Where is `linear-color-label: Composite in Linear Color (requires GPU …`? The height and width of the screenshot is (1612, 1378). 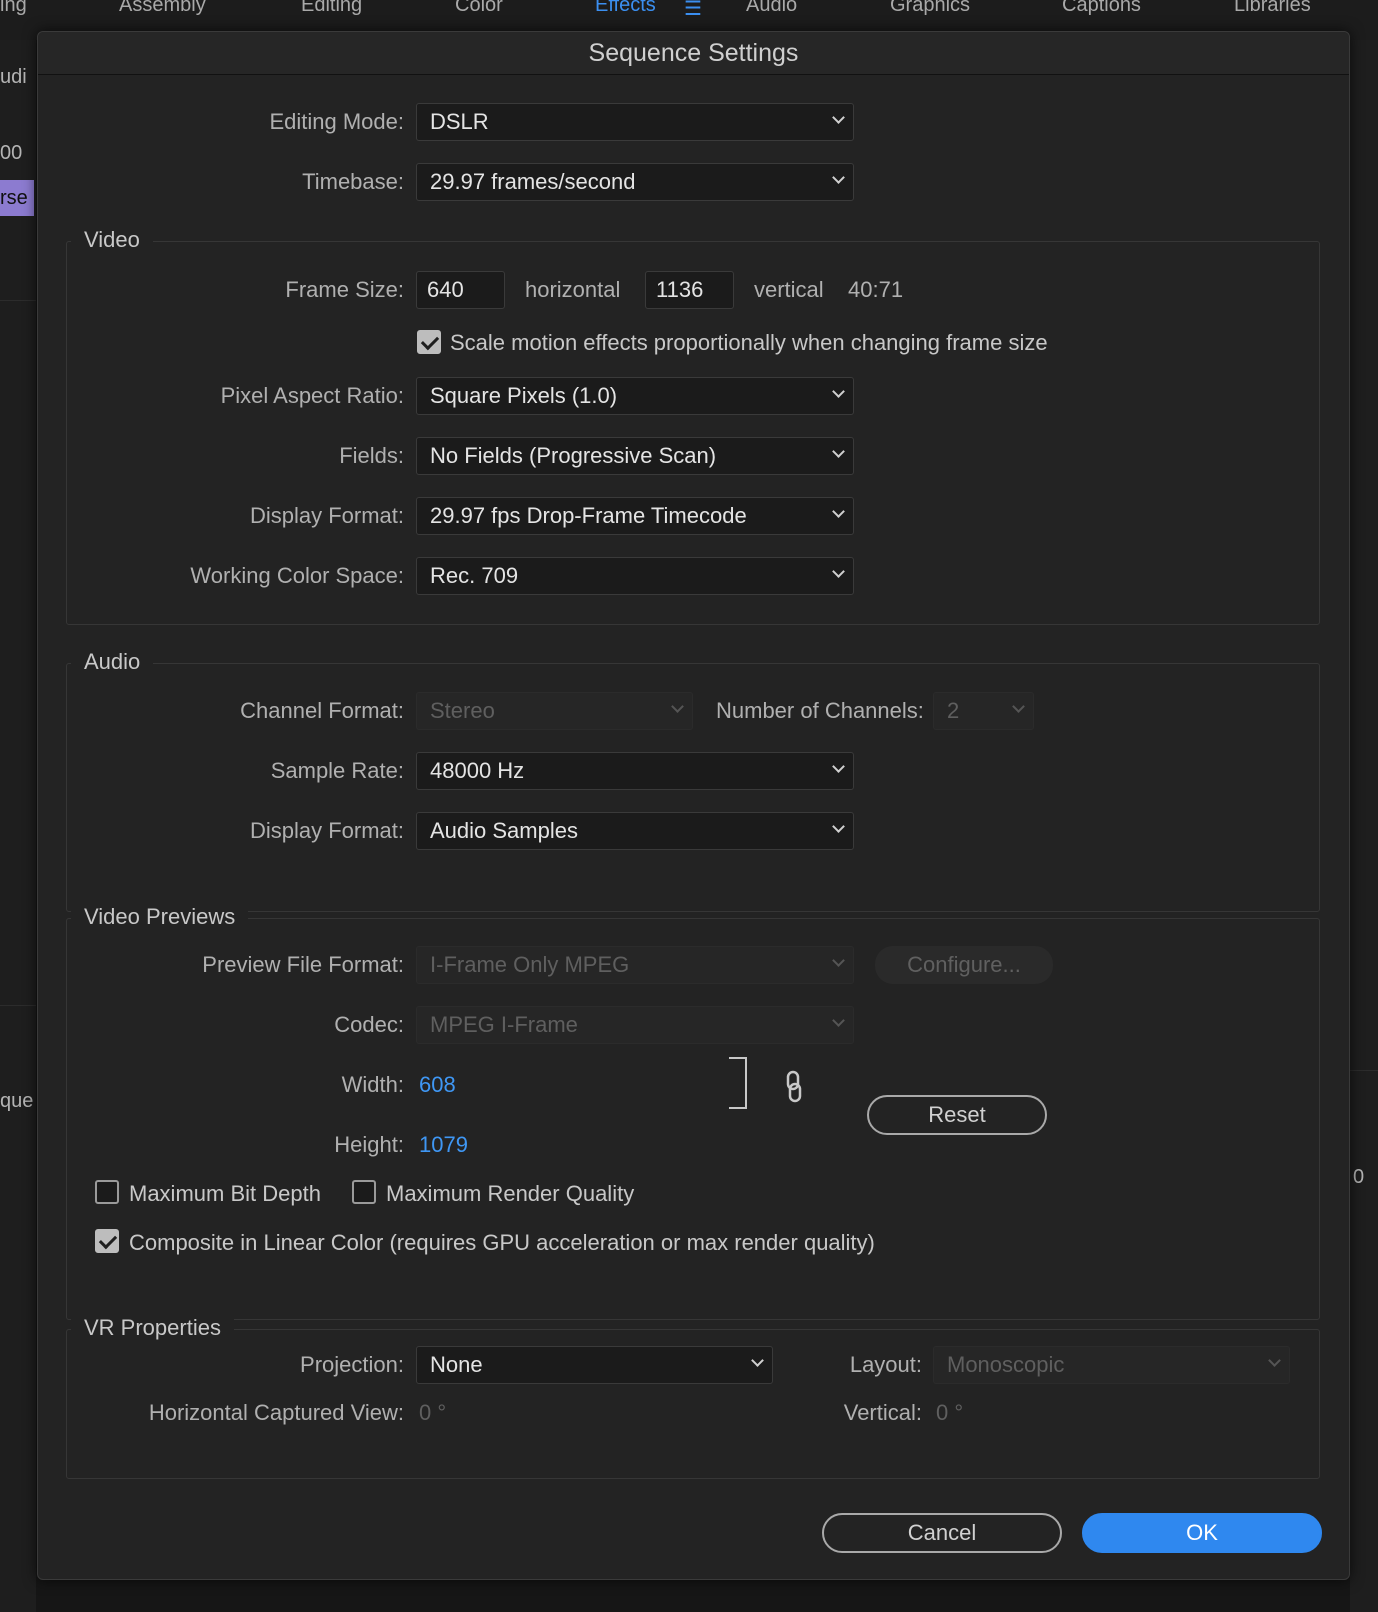 linear-color-label: Composite in Linear Color (requires GPU … is located at coordinates (502, 1243).